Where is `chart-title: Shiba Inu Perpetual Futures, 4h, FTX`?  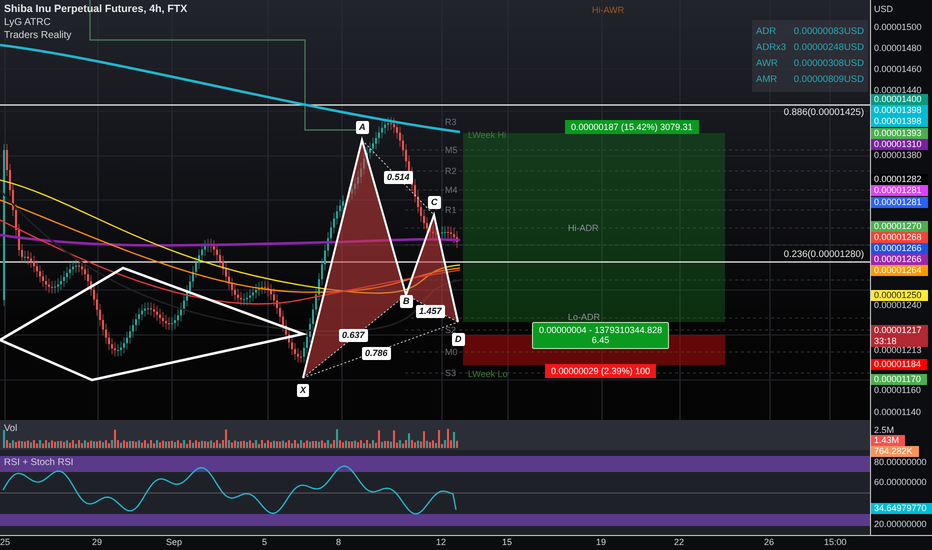
chart-title: Shiba Inu Perpetual Futures, 4h, FTX is located at coordinates (96, 9).